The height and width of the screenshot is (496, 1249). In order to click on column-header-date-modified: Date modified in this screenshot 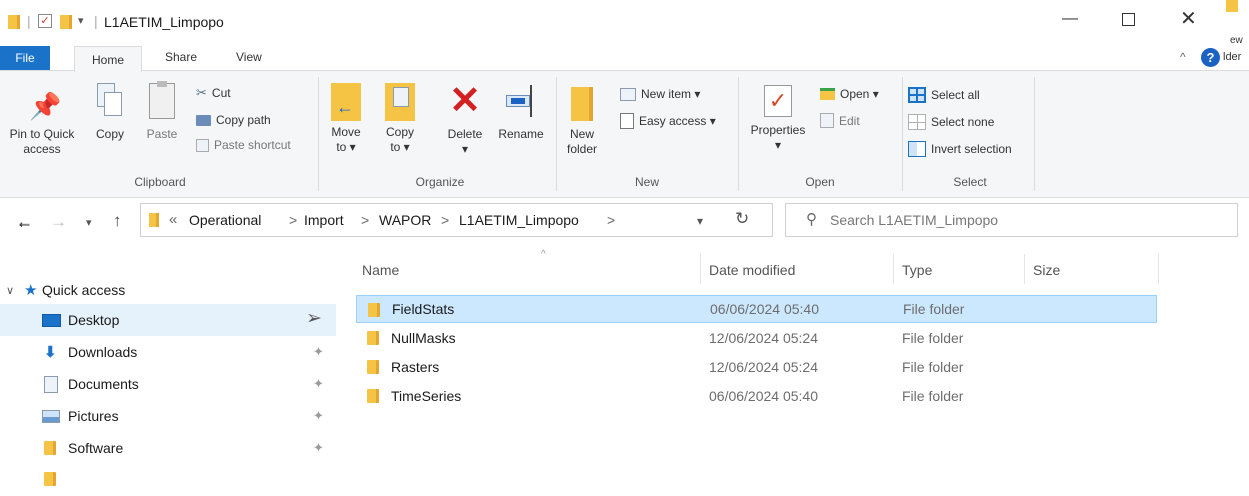, I will do `click(752, 270)`.